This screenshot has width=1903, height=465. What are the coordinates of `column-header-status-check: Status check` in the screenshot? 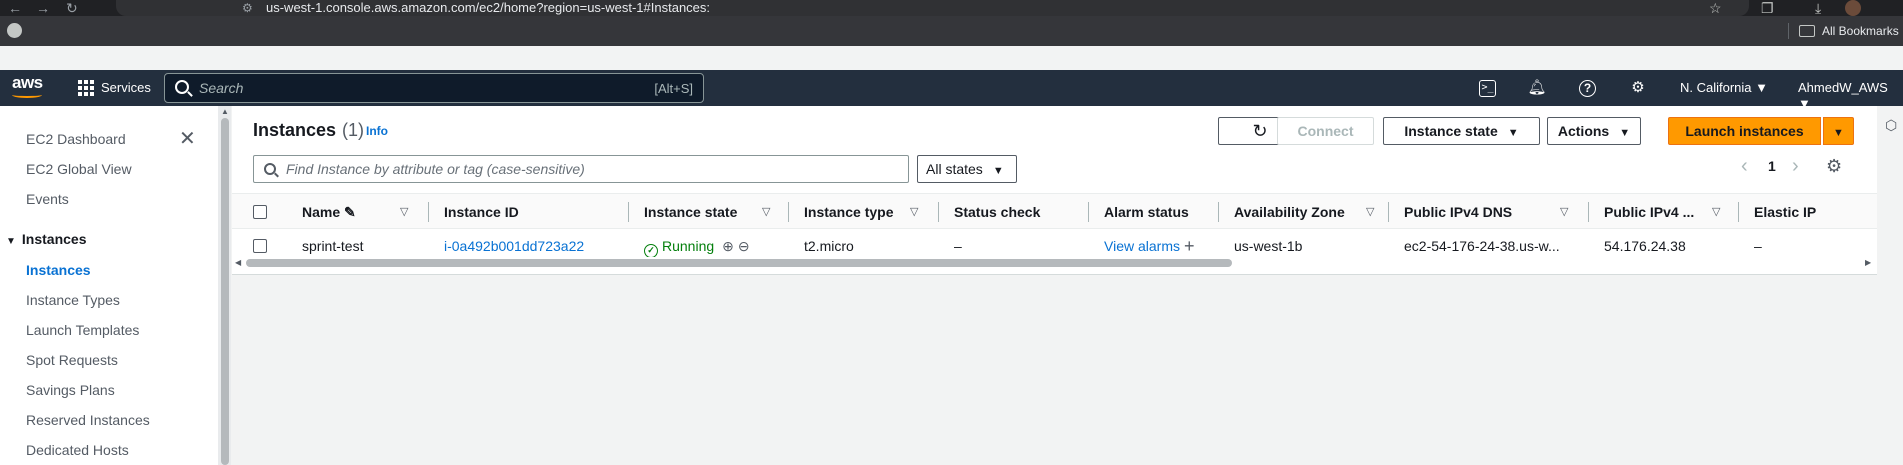 It's located at (997, 212).